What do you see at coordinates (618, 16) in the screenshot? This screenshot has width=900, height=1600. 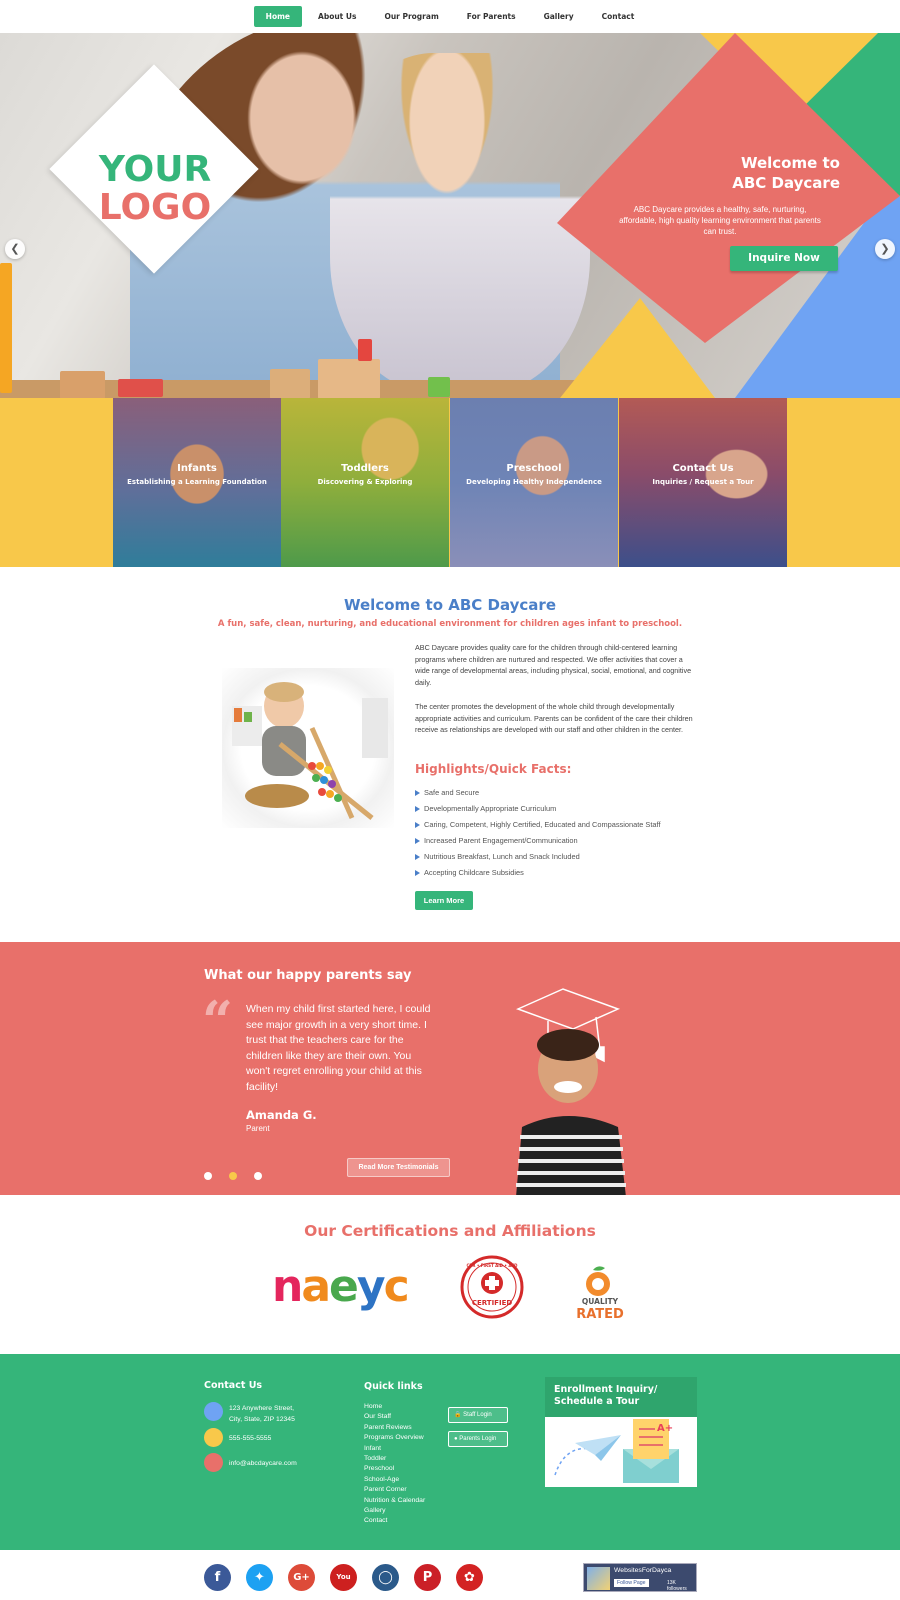 I see `nav-contact: Contact` at bounding box center [618, 16].